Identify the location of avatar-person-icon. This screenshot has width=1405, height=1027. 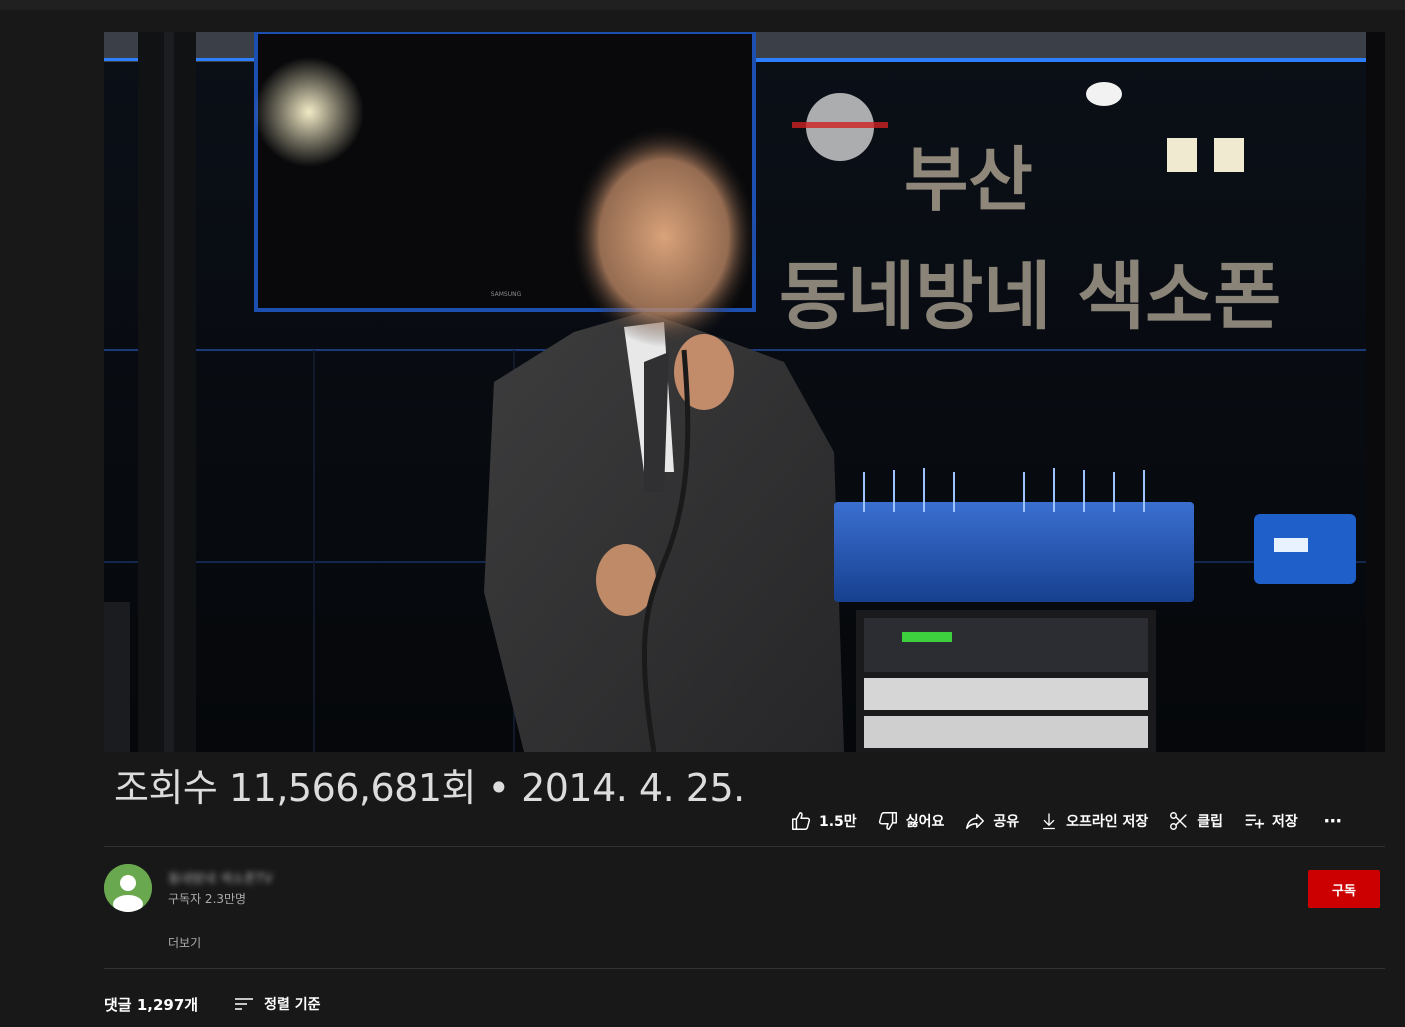
(128, 888).